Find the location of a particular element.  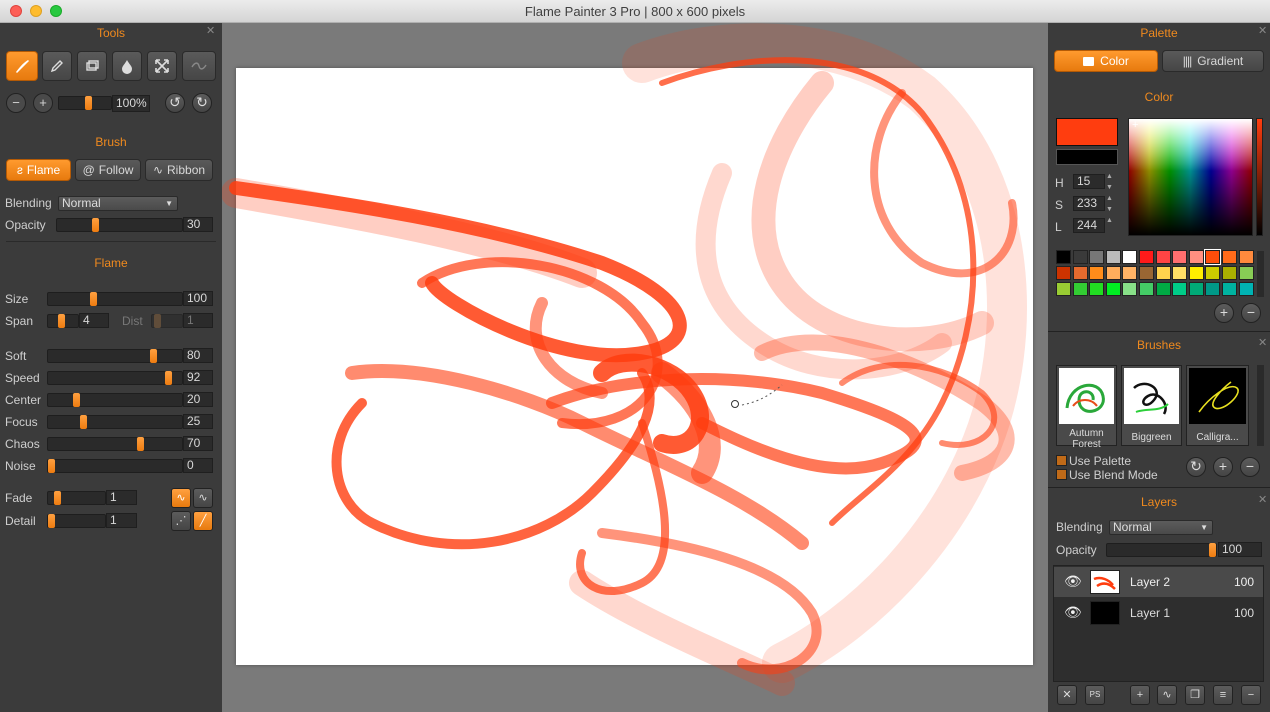

param-slider-center is located at coordinates (115, 400).